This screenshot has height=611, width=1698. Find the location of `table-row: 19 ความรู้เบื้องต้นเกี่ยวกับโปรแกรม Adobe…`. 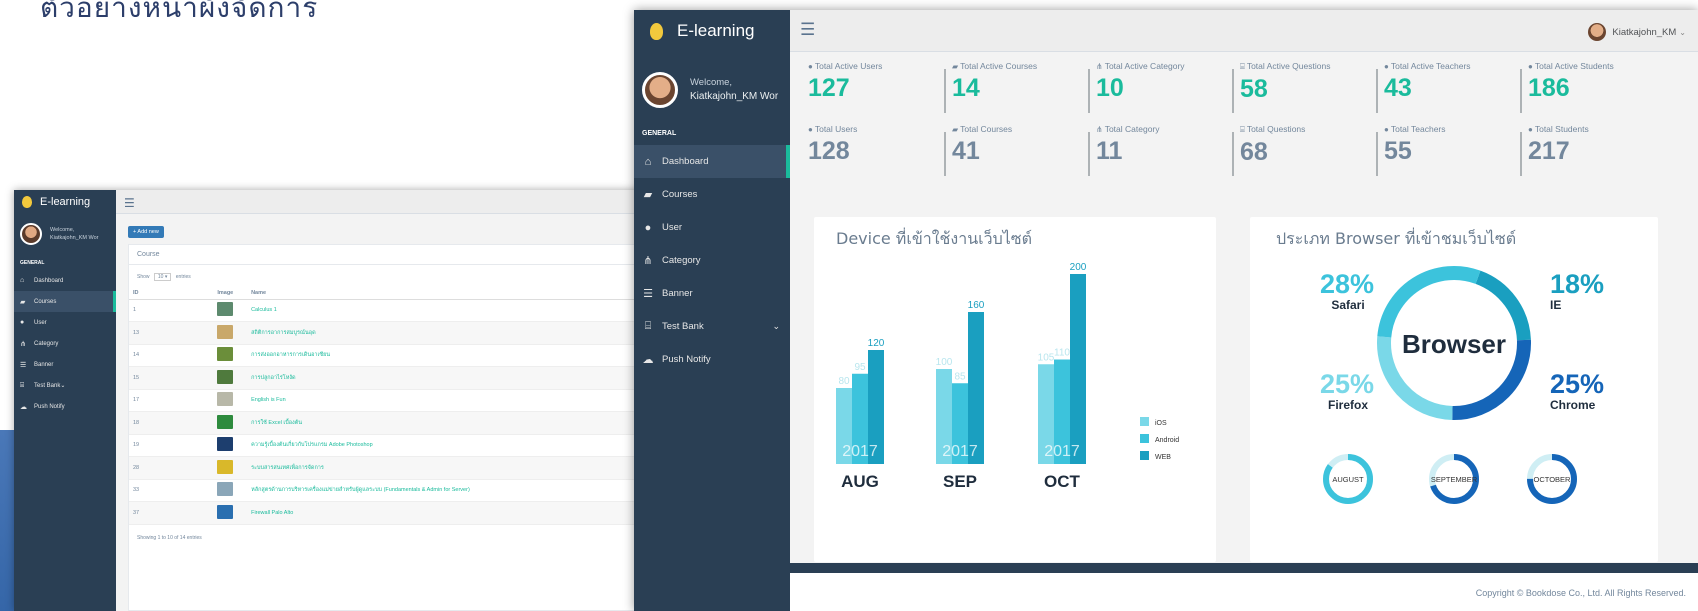

table-row: 19 ความรู้เบื้องต้นเกี่ยวกับโปรแกรม Adobe… is located at coordinates (411, 445).